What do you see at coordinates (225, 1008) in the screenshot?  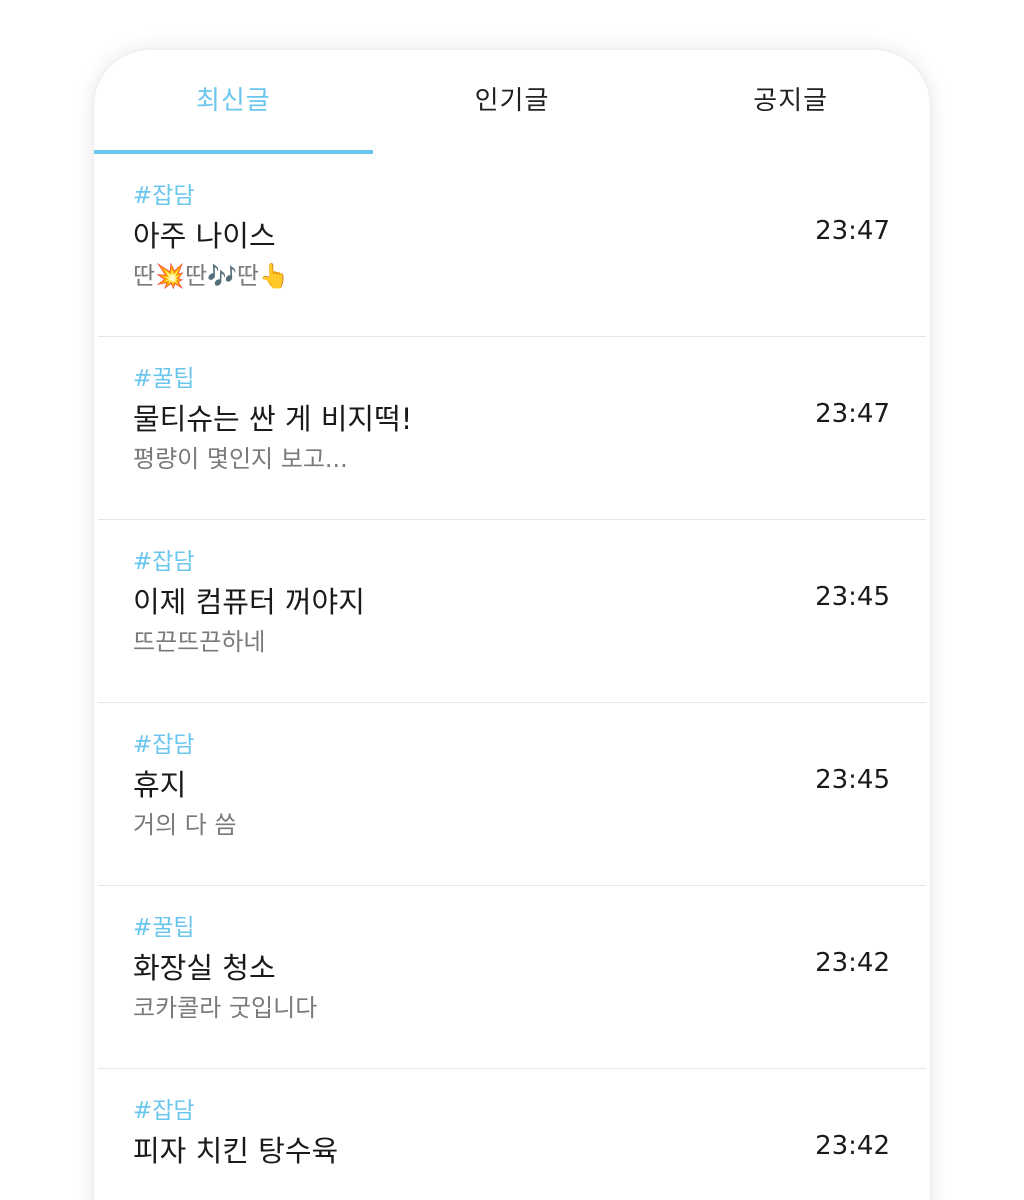 I see `post-preview: 코카콜라 굿입니다` at bounding box center [225, 1008].